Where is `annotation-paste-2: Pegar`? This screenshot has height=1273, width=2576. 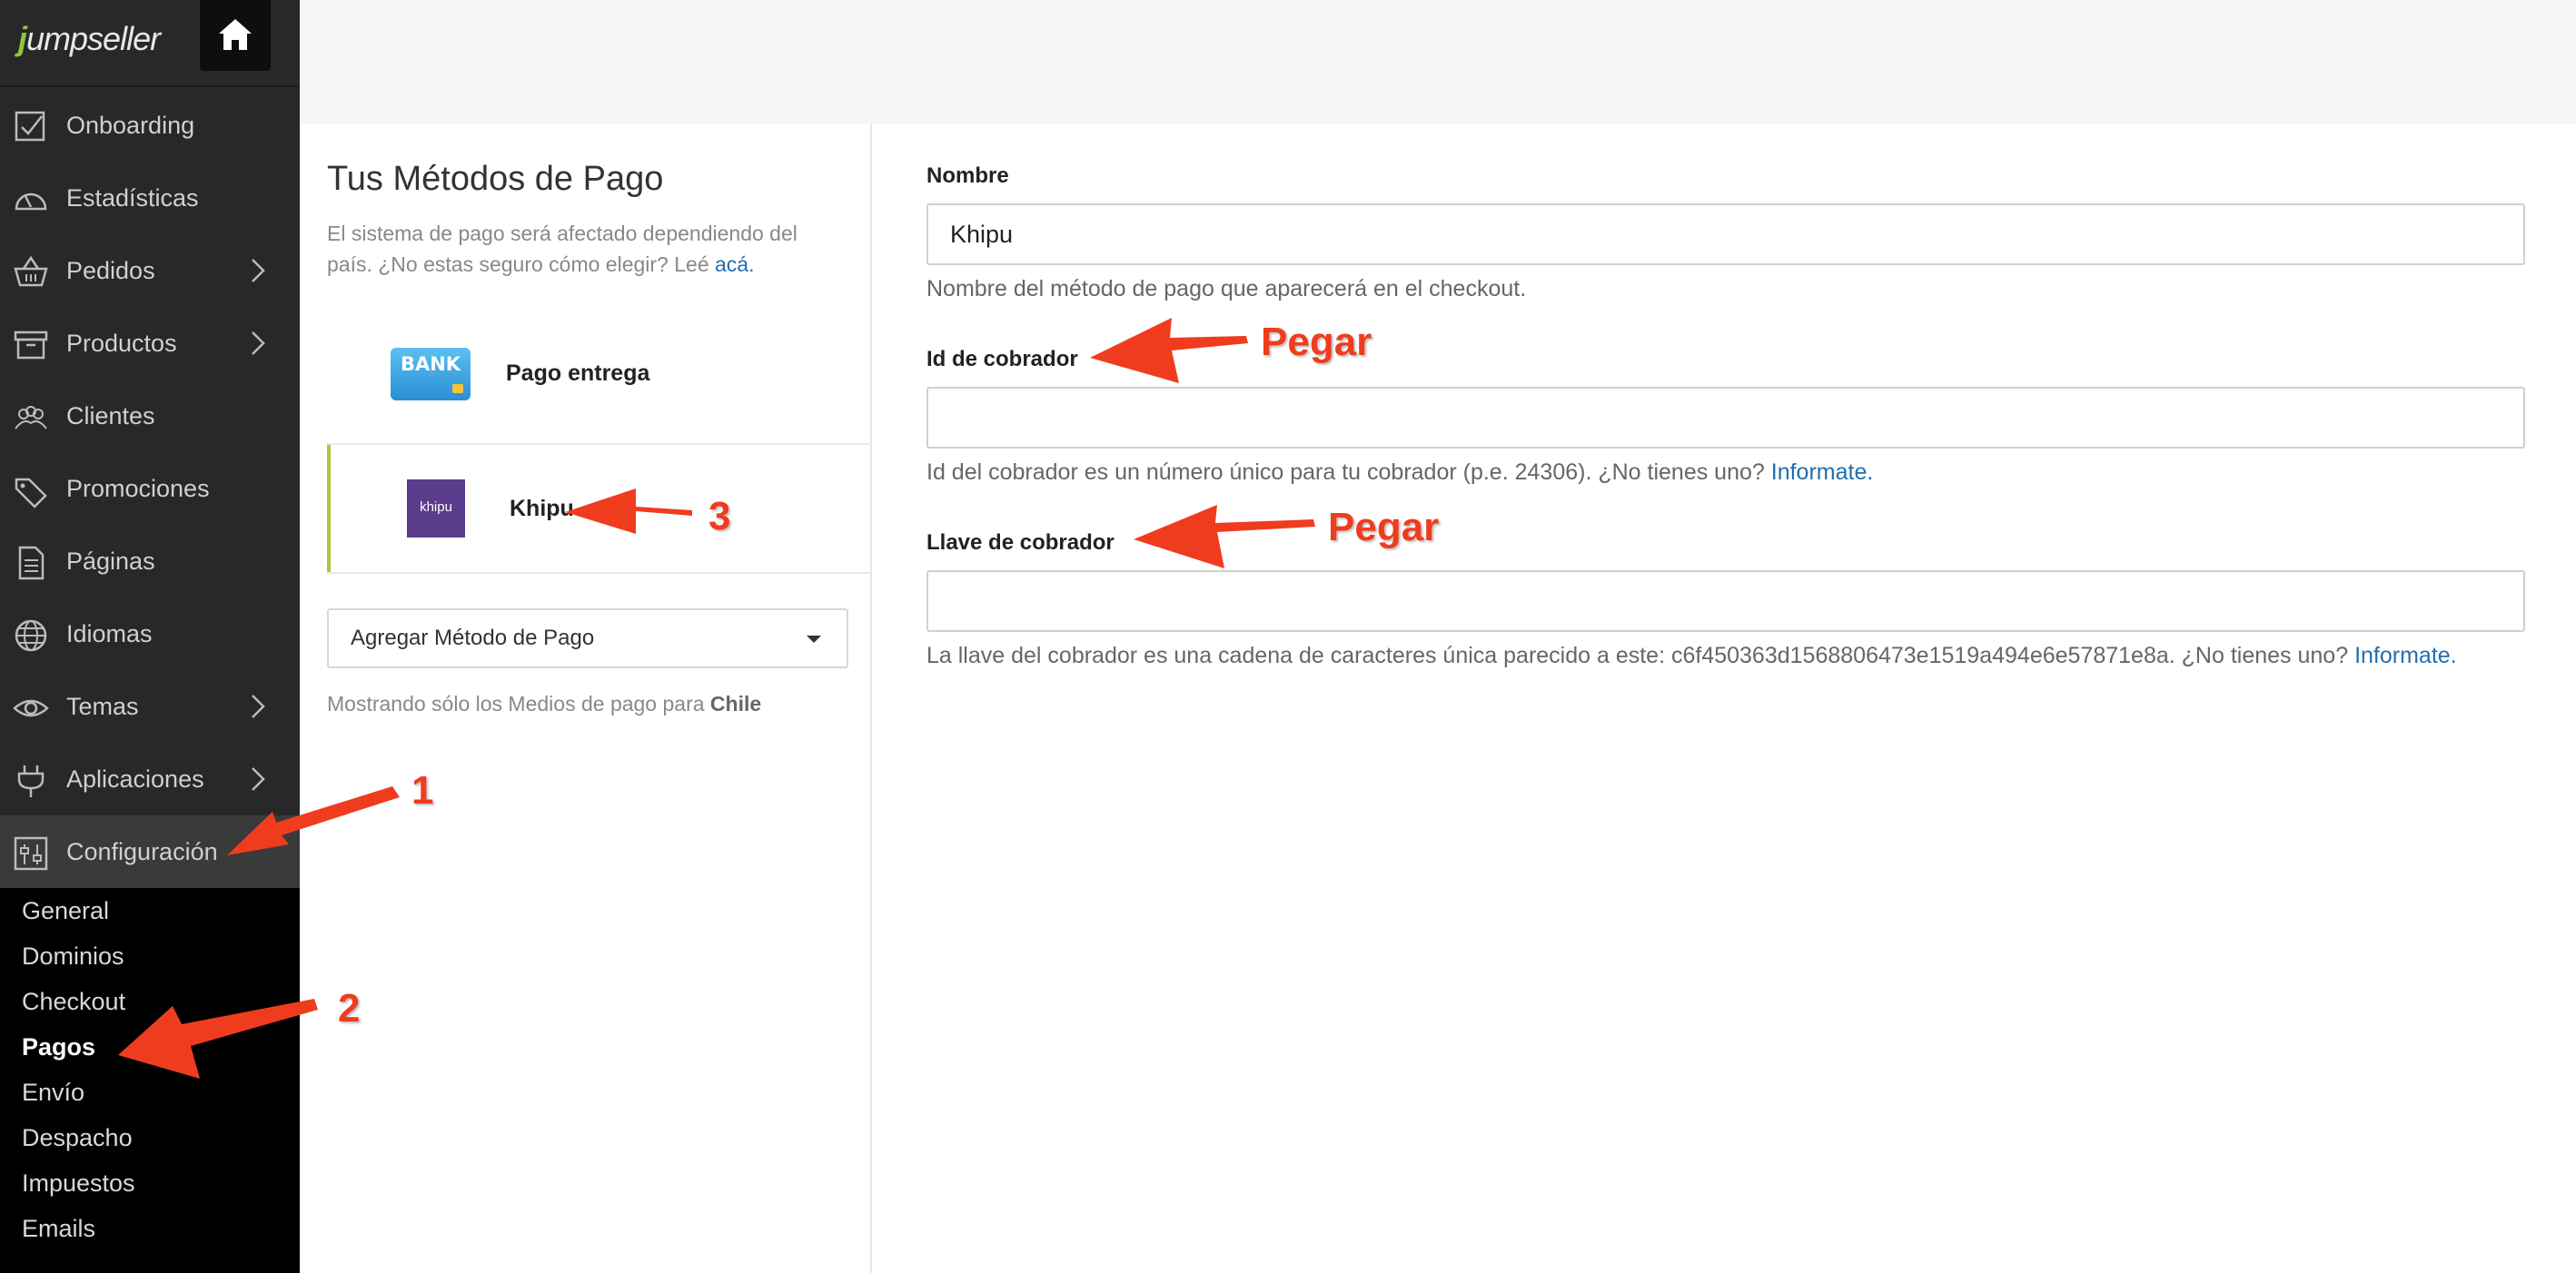
annotation-paste-2: Pegar is located at coordinates (1384, 527).